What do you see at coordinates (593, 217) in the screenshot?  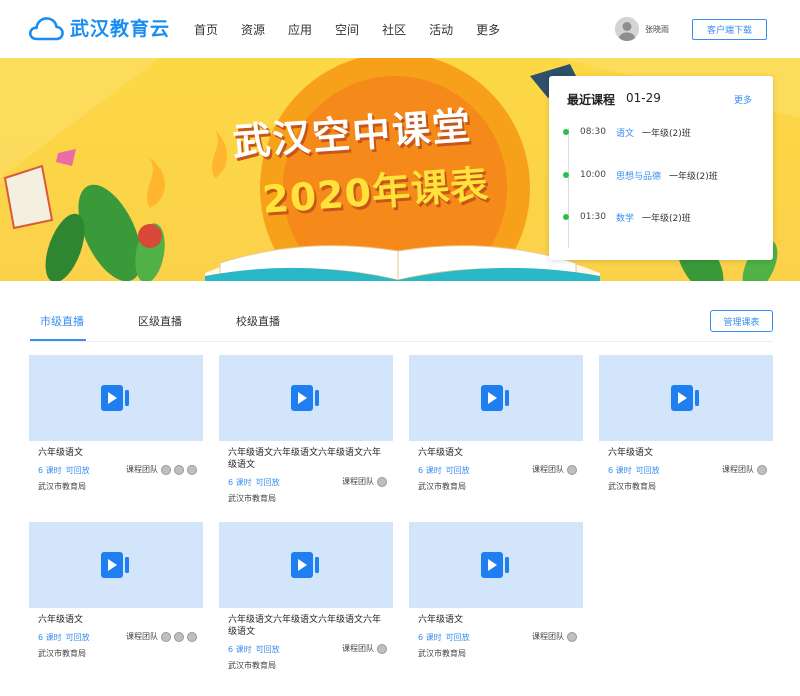 I see `lesson-time: 01:30` at bounding box center [593, 217].